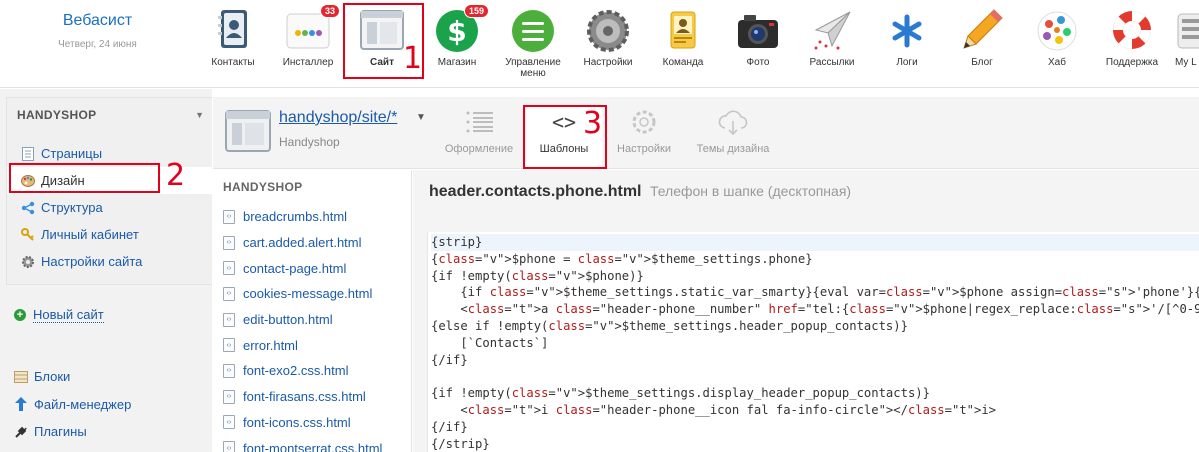  Describe the element at coordinates (304, 397) in the screenshot. I see `file-name: font-firasans.css.html` at that location.